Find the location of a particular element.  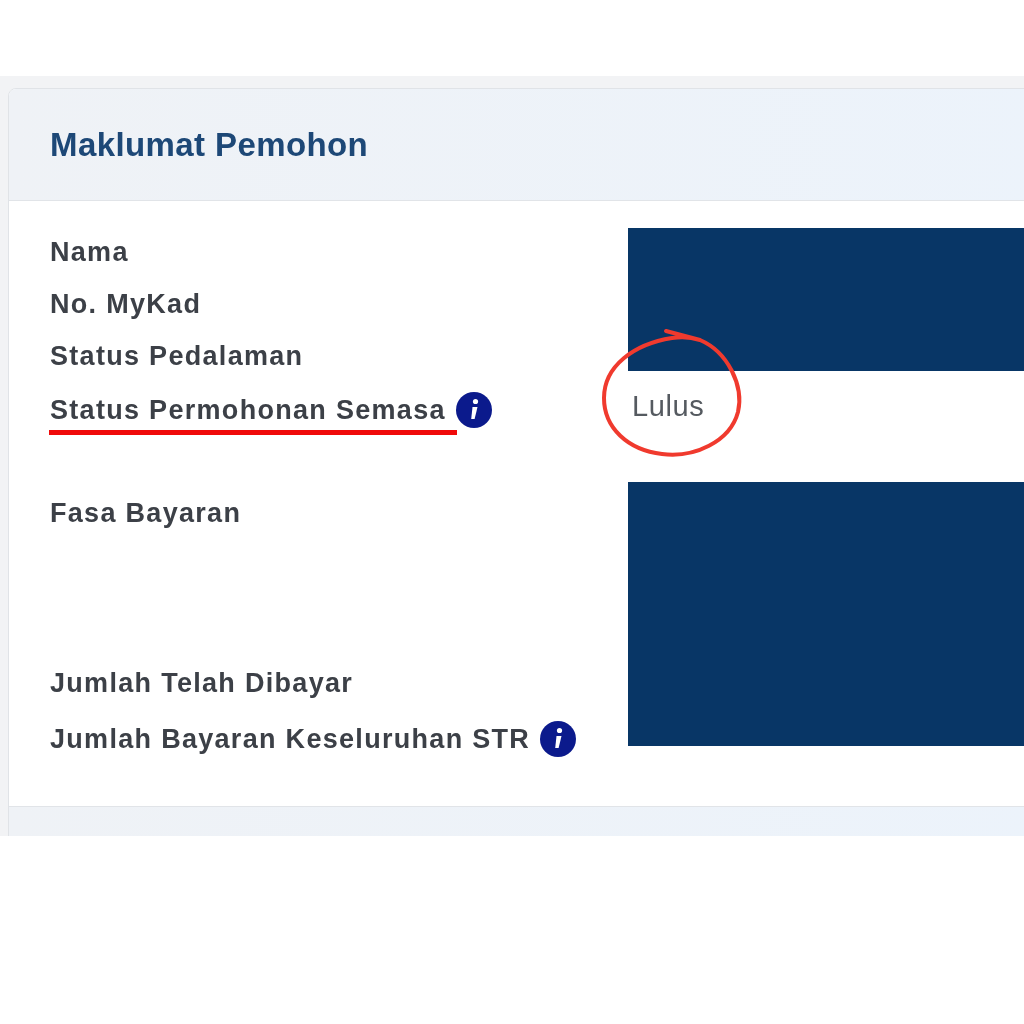

field-label: Jumlah Telah Dibayar is located at coordinates (202, 683).